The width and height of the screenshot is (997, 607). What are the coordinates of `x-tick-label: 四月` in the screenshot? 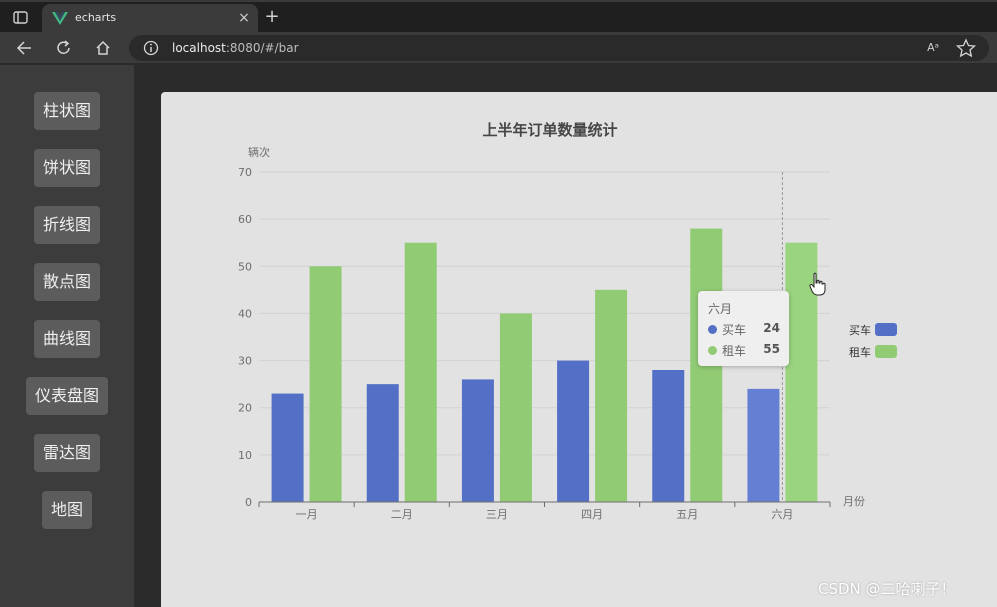 It's located at (592, 514).